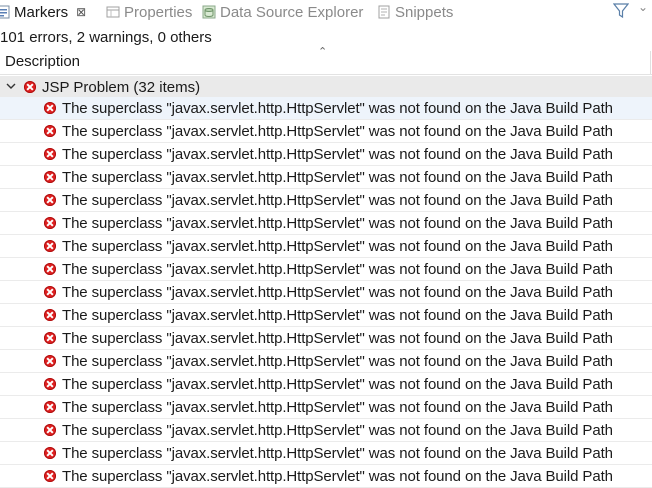 Image resolution: width=652 pixels, height=488 pixels. What do you see at coordinates (43, 61) in the screenshot?
I see `description-column-label: Description` at bounding box center [43, 61].